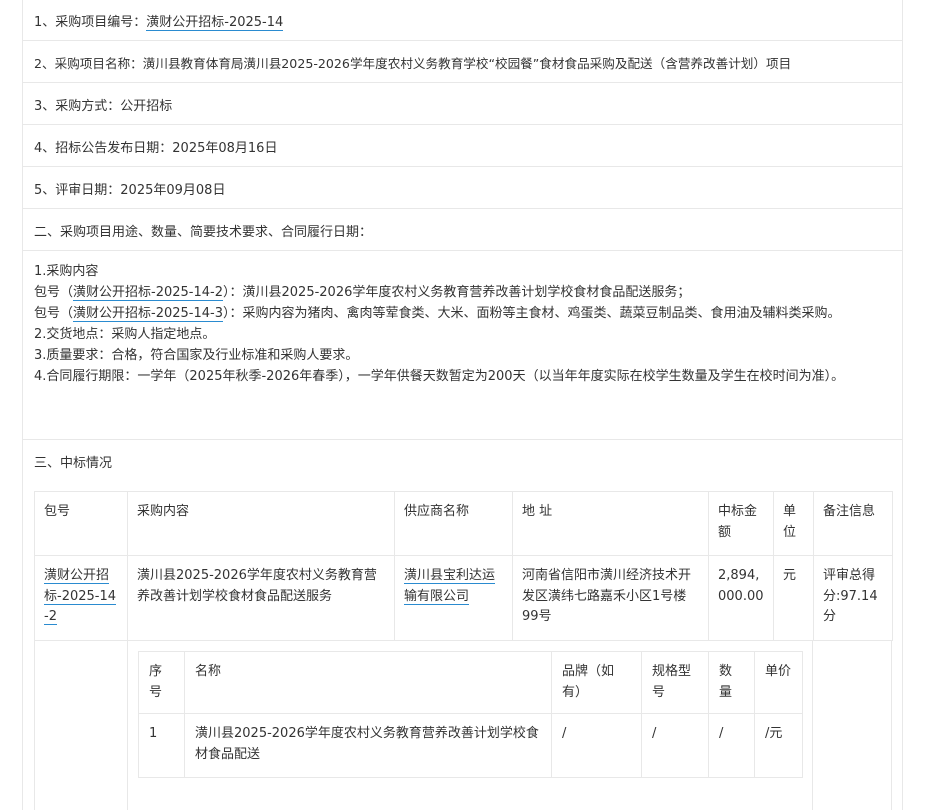 The width and height of the screenshot is (941, 810). What do you see at coordinates (148, 293) in the screenshot?
I see `package-2-link: 潢财公开招标-2025-14-2` at bounding box center [148, 293].